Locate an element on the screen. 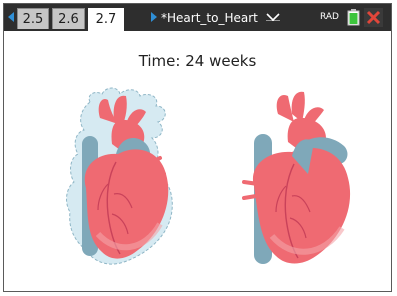 The width and height of the screenshot is (397, 296). tab-2-7: 2.7 is located at coordinates (106, 19).